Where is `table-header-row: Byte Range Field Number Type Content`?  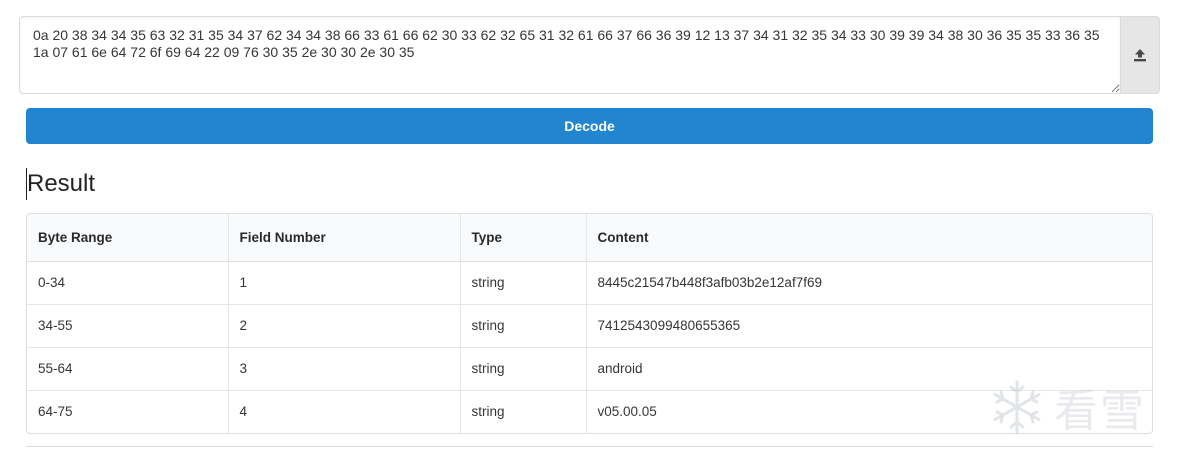 table-header-row: Byte Range Field Number Type Content is located at coordinates (589, 238).